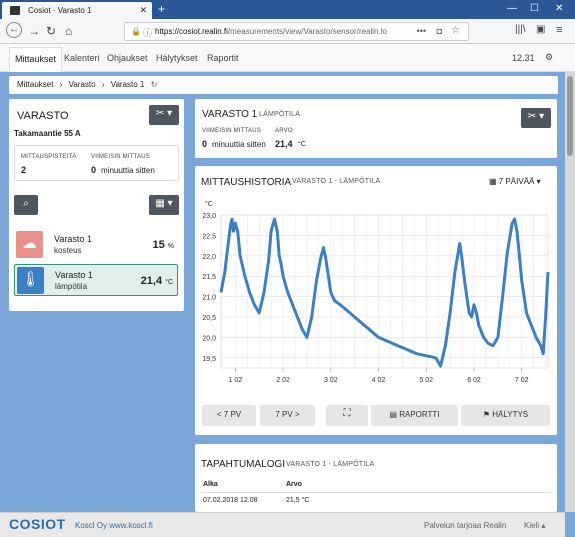 This screenshot has height=537, width=575. Describe the element at coordinates (136, 31) in the screenshot. I see `lock-icon: 🔒` at that location.